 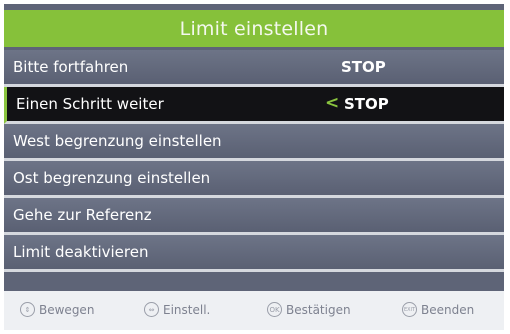 What do you see at coordinates (81, 252) in the screenshot?
I see `menu-item-label: Limit deaktivieren` at bounding box center [81, 252].